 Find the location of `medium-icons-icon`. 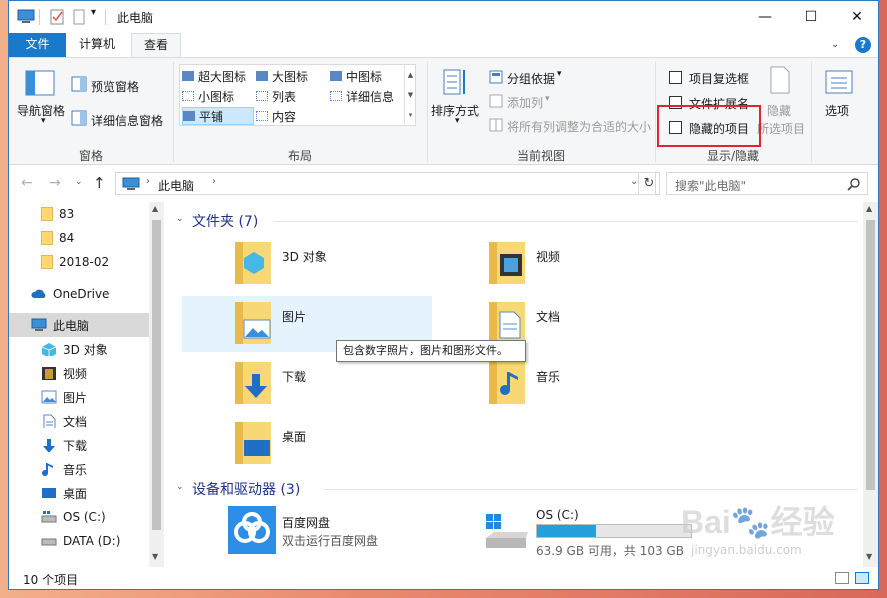

medium-icons-icon is located at coordinates (336, 76).